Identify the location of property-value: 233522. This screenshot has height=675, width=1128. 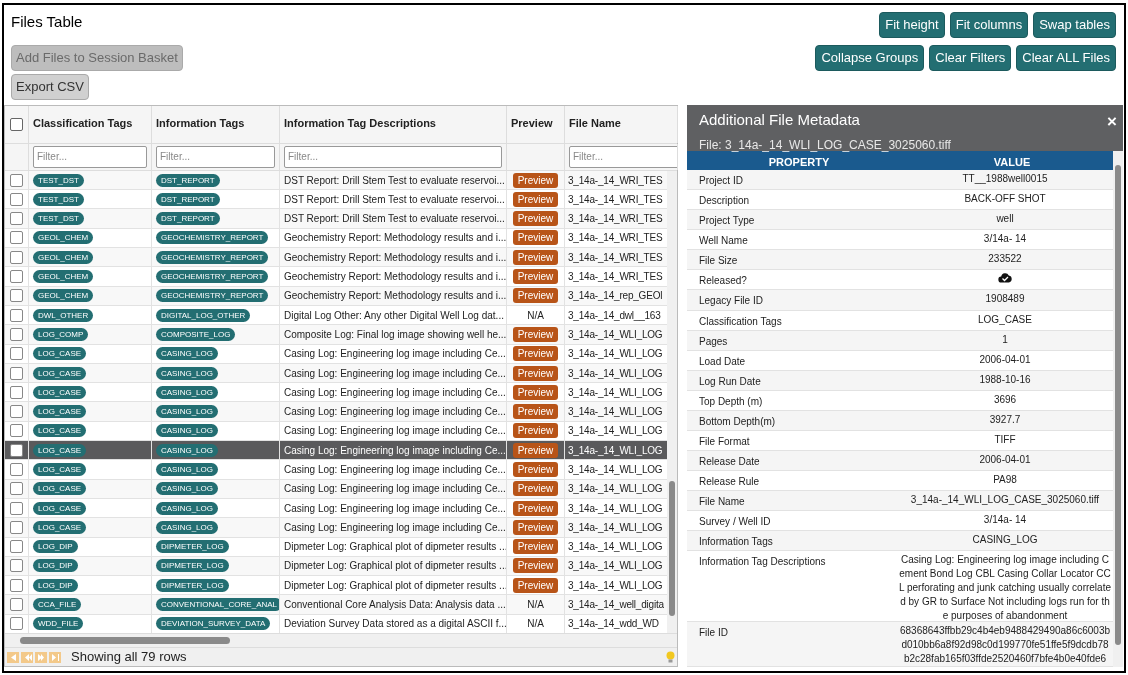
(1005, 259).